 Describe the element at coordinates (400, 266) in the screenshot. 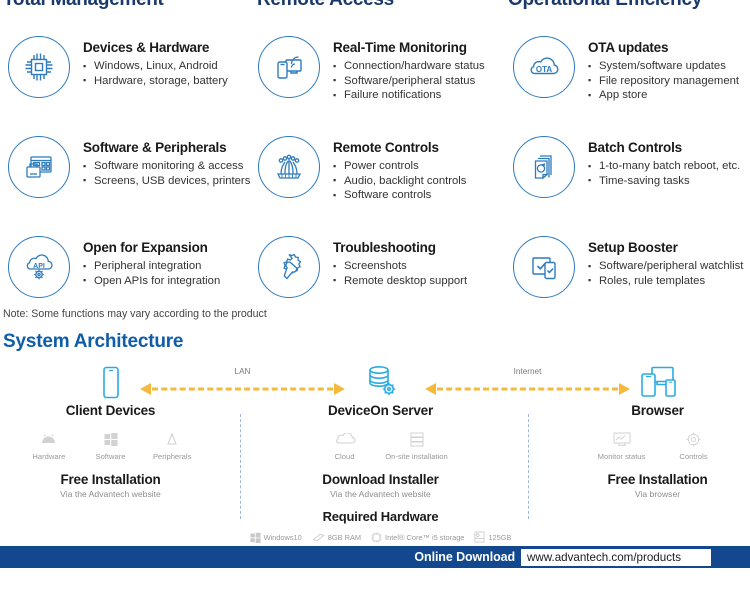

I see `feature-list-item: Screenshots` at that location.